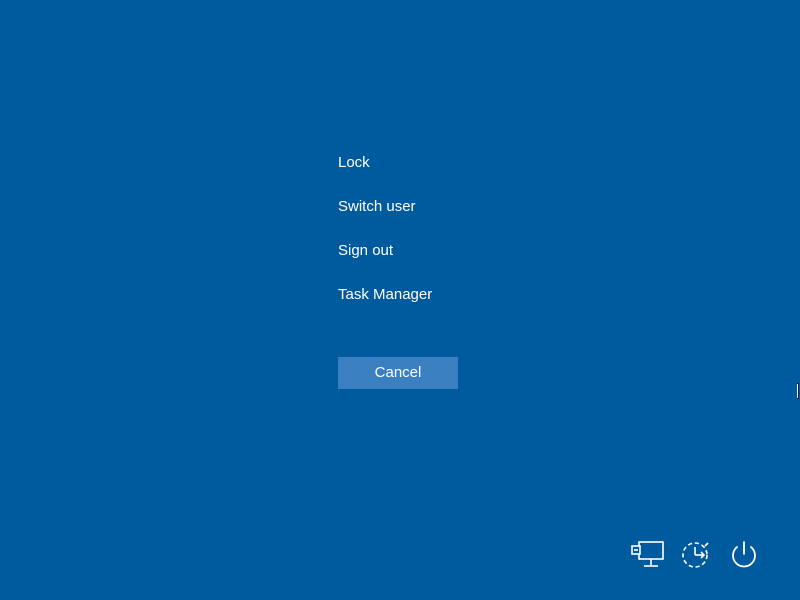 The width and height of the screenshot is (800, 600). Describe the element at coordinates (398, 373) in the screenshot. I see `cancel-button: Cancel` at that location.